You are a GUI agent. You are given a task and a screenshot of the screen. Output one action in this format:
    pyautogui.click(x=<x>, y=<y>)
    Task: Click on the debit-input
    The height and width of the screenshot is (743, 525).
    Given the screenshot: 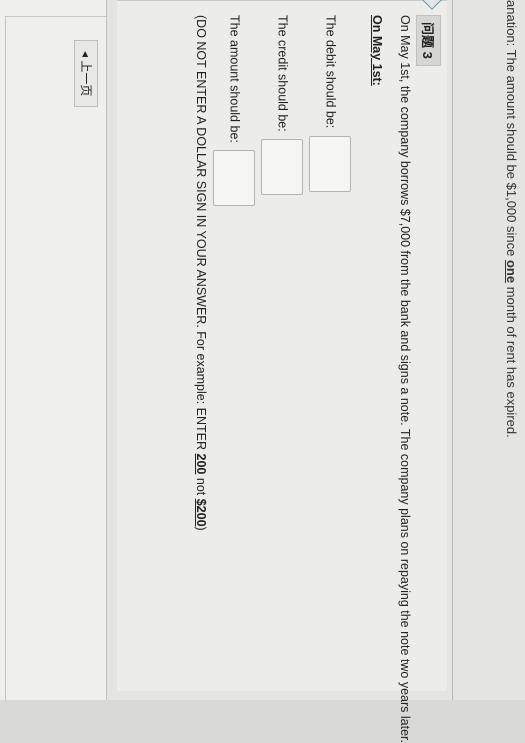 What is the action you would take?
    pyautogui.click(x=330, y=163)
    